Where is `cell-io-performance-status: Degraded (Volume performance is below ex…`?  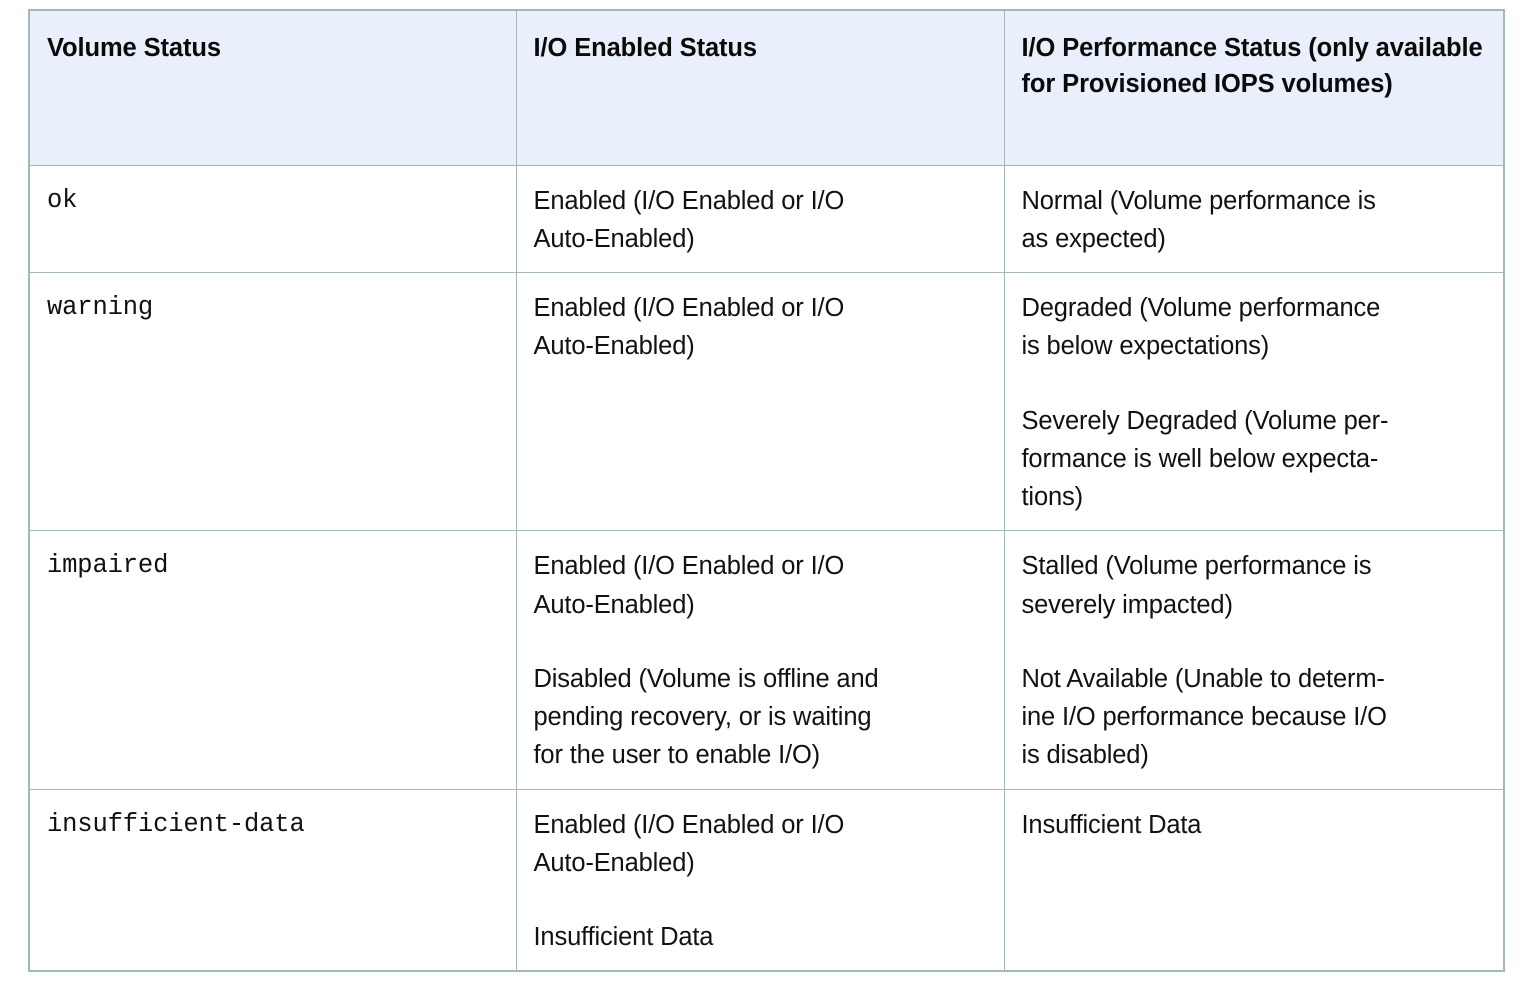
cell-io-performance-status: Degraded (Volume performance is below ex… is located at coordinates (1254, 401).